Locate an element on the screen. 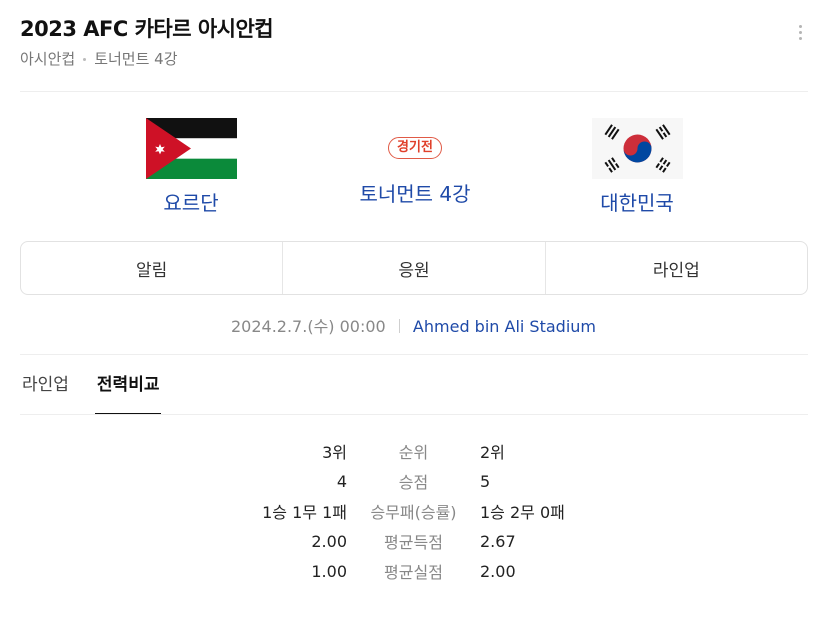  home-team: 요르단 is located at coordinates (191, 168).